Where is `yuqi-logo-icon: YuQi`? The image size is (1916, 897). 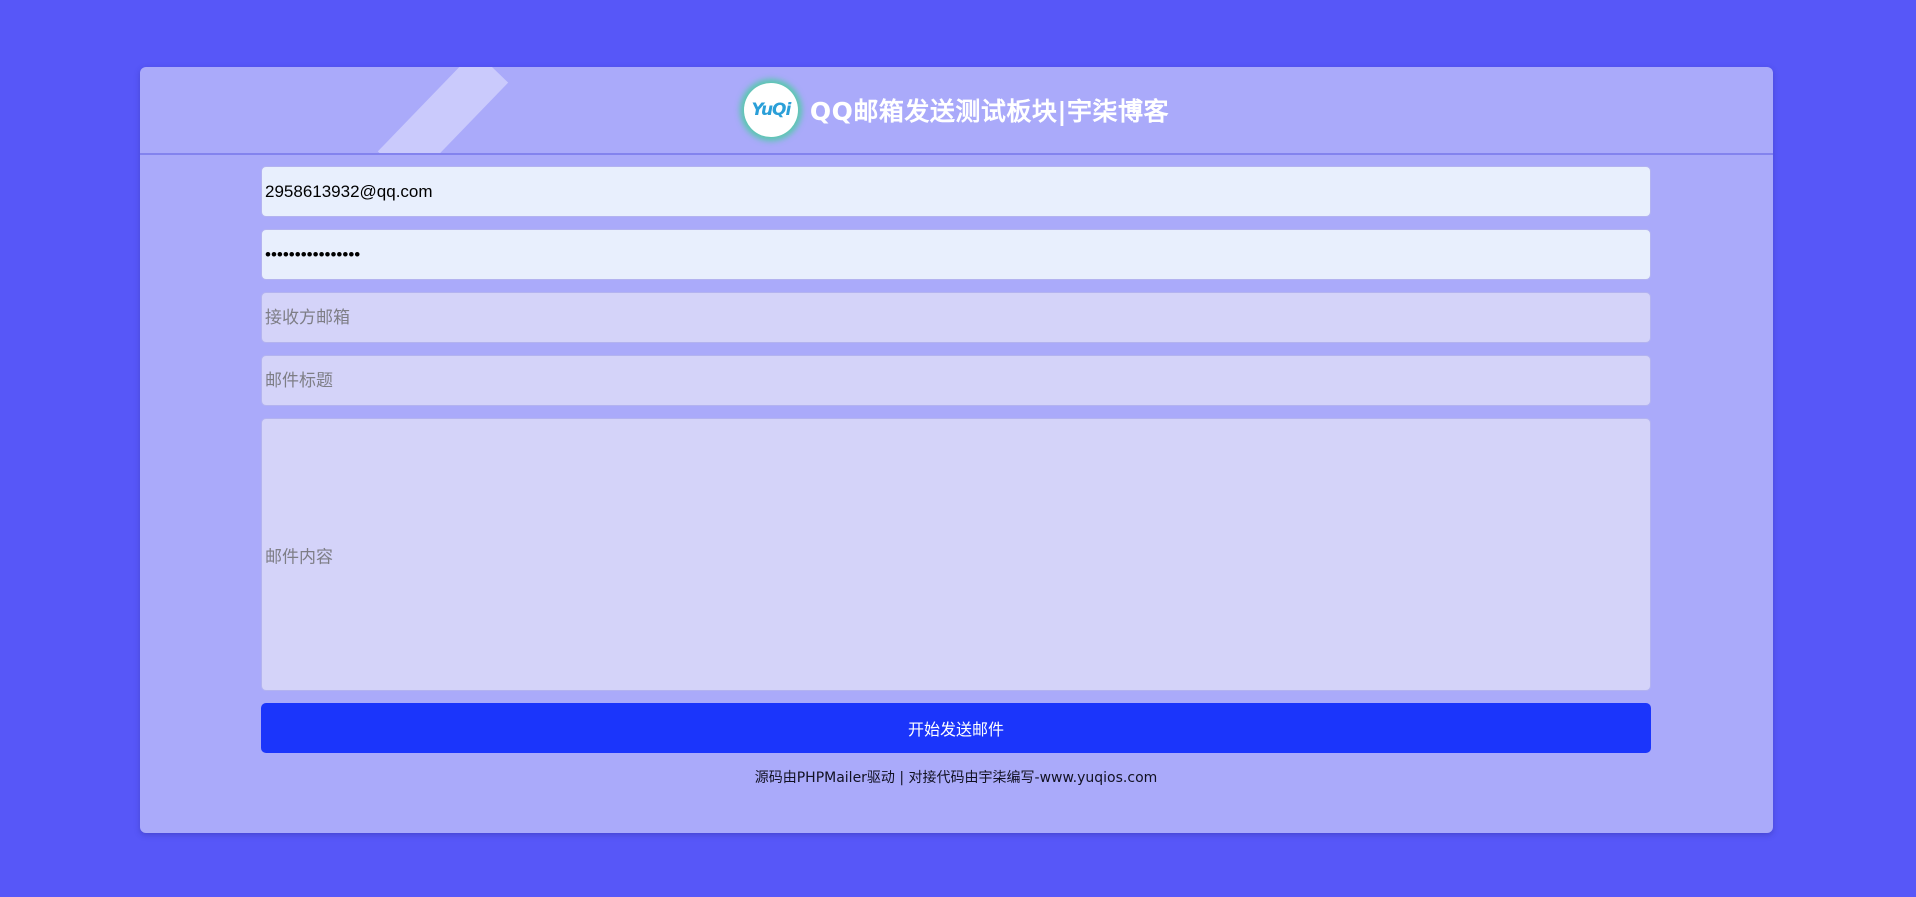 yuqi-logo-icon: YuQi is located at coordinates (770, 110).